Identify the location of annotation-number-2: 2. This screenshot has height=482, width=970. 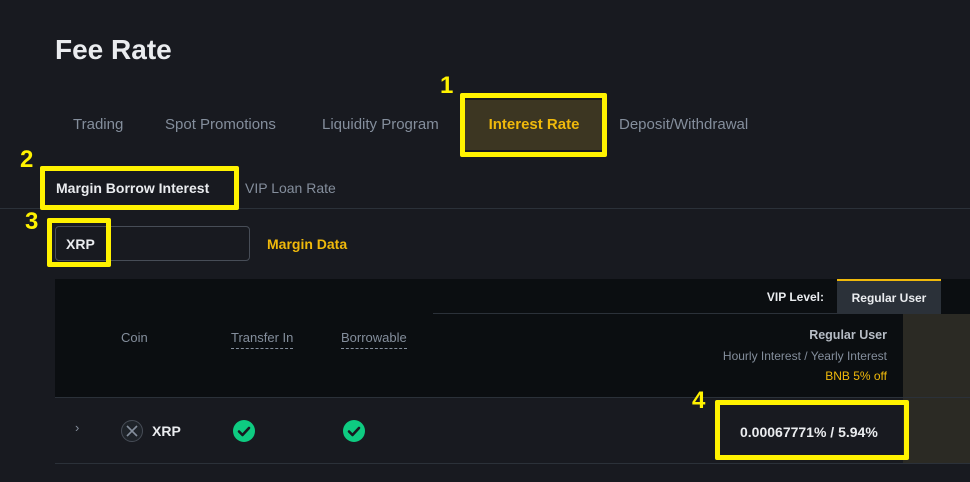
(27, 159).